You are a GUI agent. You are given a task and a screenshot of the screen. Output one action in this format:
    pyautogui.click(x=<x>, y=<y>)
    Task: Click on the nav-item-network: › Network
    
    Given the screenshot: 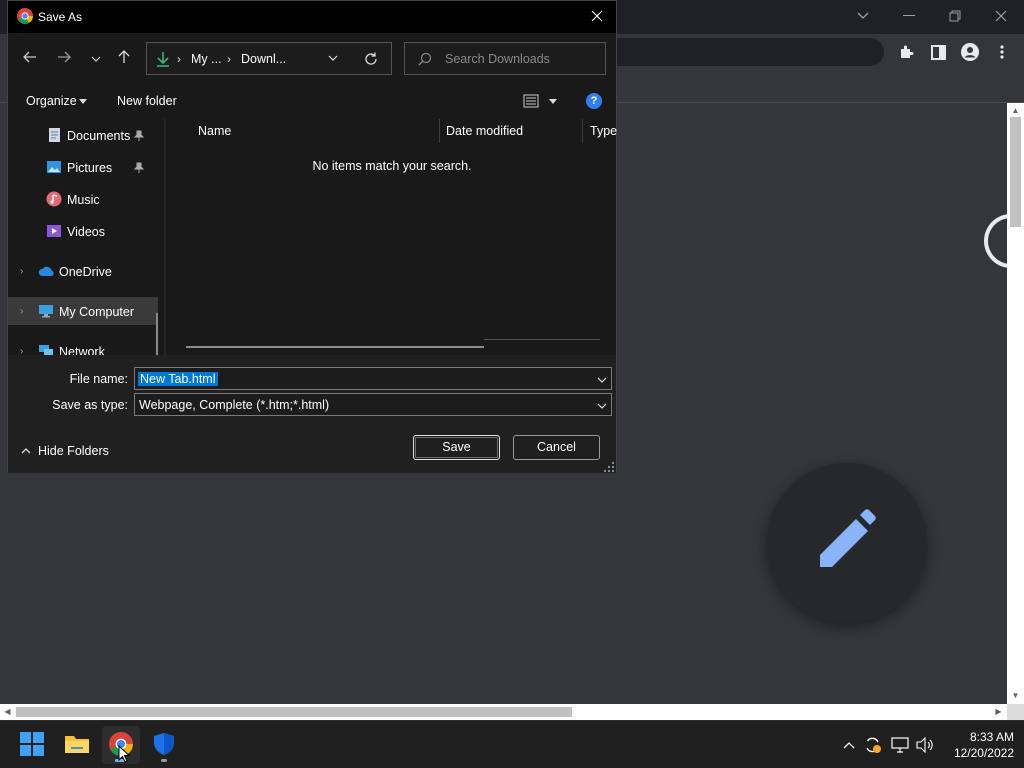 What is the action you would take?
    pyautogui.click(x=83, y=346)
    